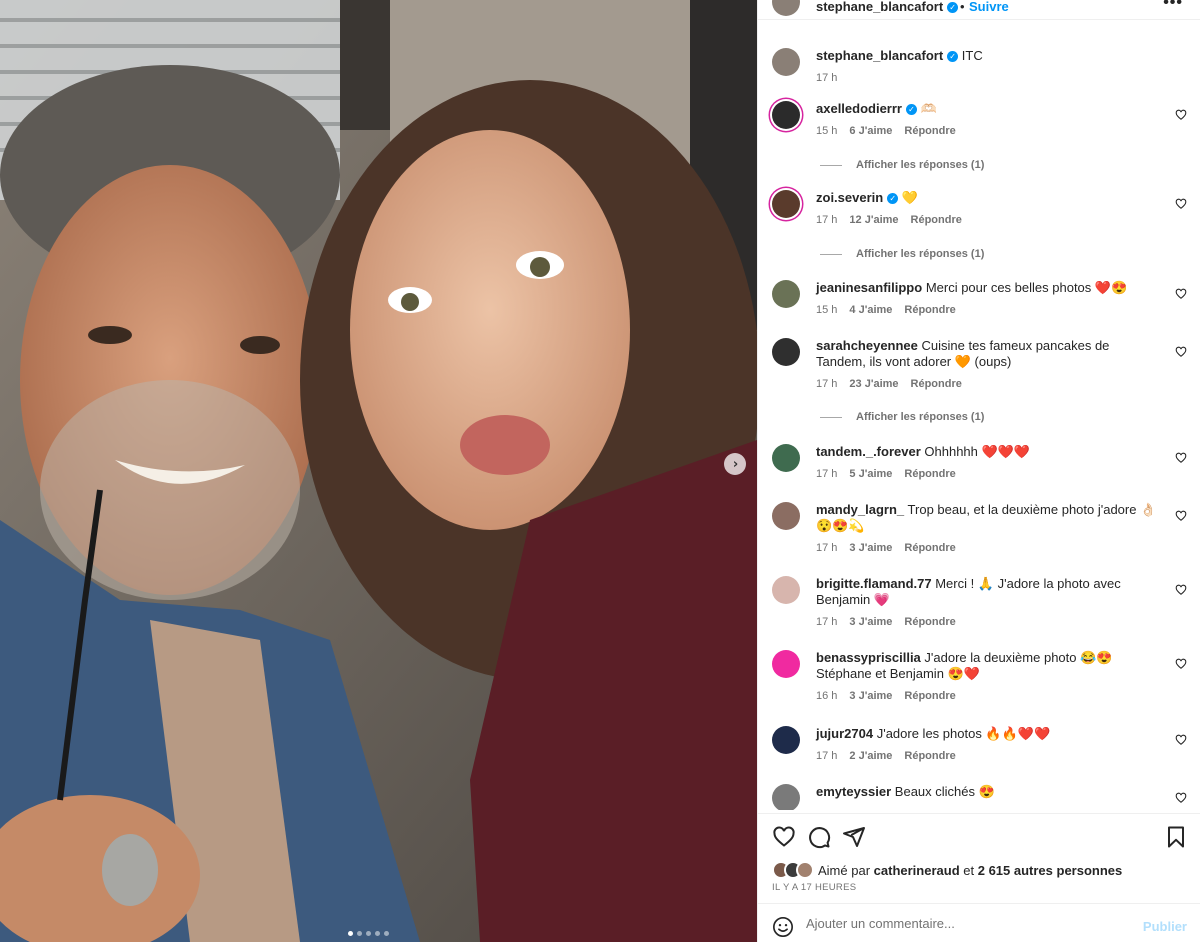  I want to click on save-bookmark-icon, so click(1176, 837).